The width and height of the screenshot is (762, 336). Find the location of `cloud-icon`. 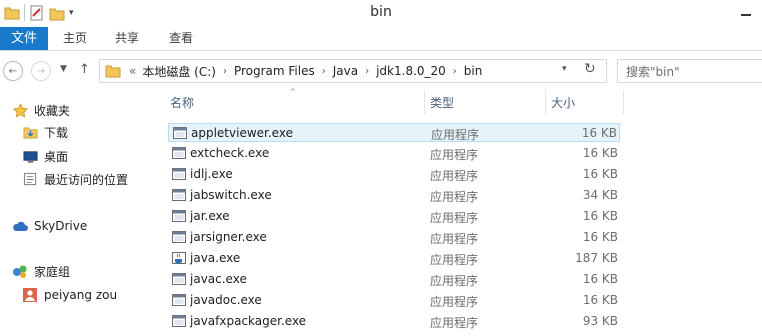

cloud-icon is located at coordinates (20, 226).